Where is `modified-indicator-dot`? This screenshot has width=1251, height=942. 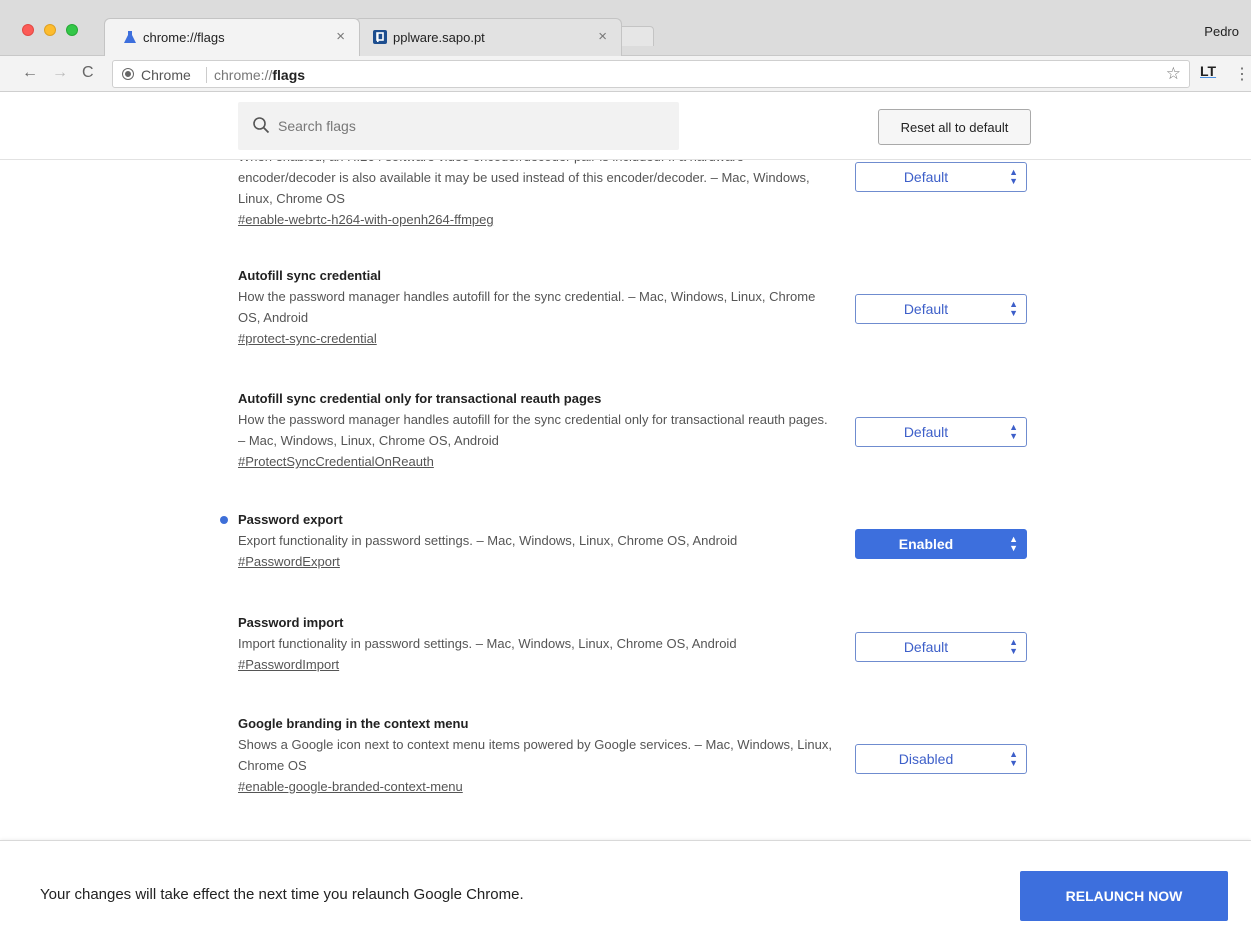
modified-indicator-dot is located at coordinates (224, 520).